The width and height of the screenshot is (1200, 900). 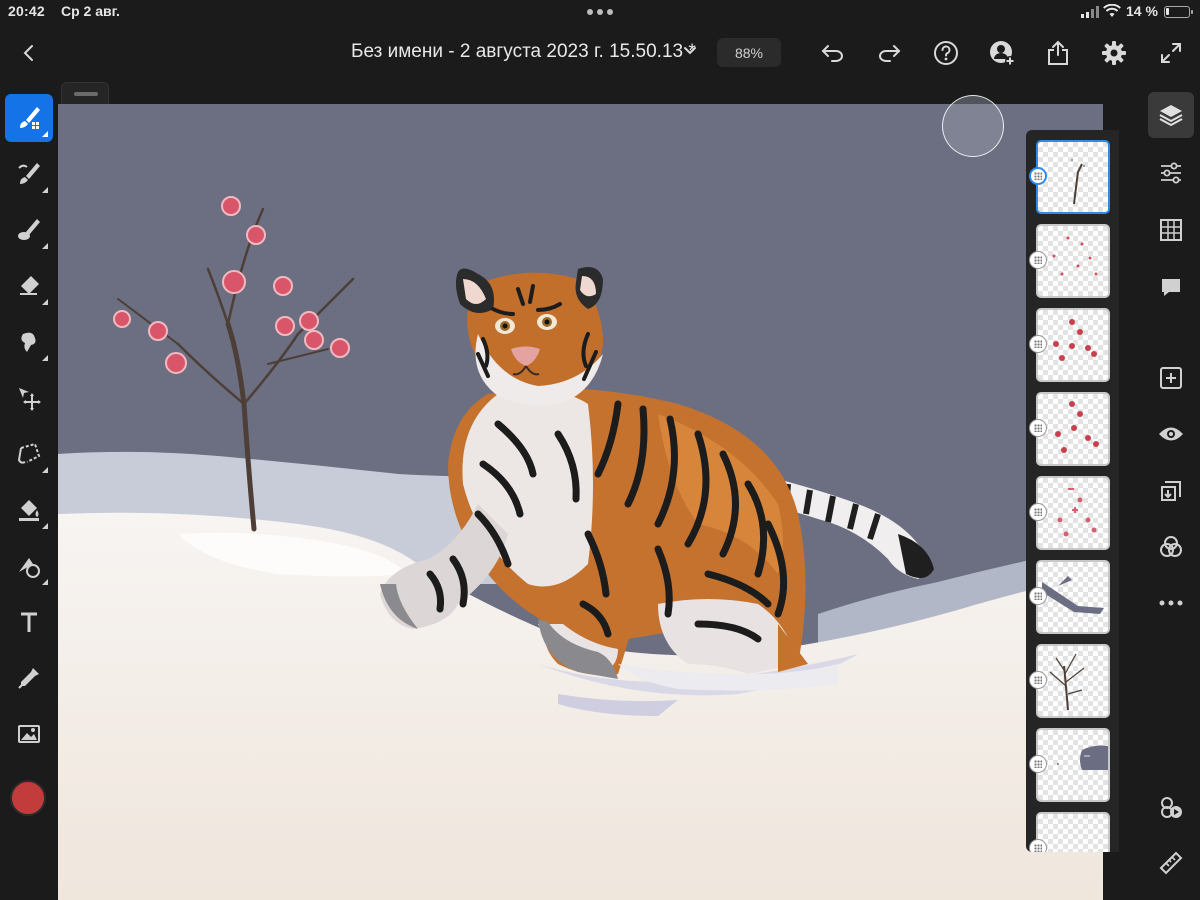 What do you see at coordinates (29, 566) in the screenshot?
I see `transform-icon` at bounding box center [29, 566].